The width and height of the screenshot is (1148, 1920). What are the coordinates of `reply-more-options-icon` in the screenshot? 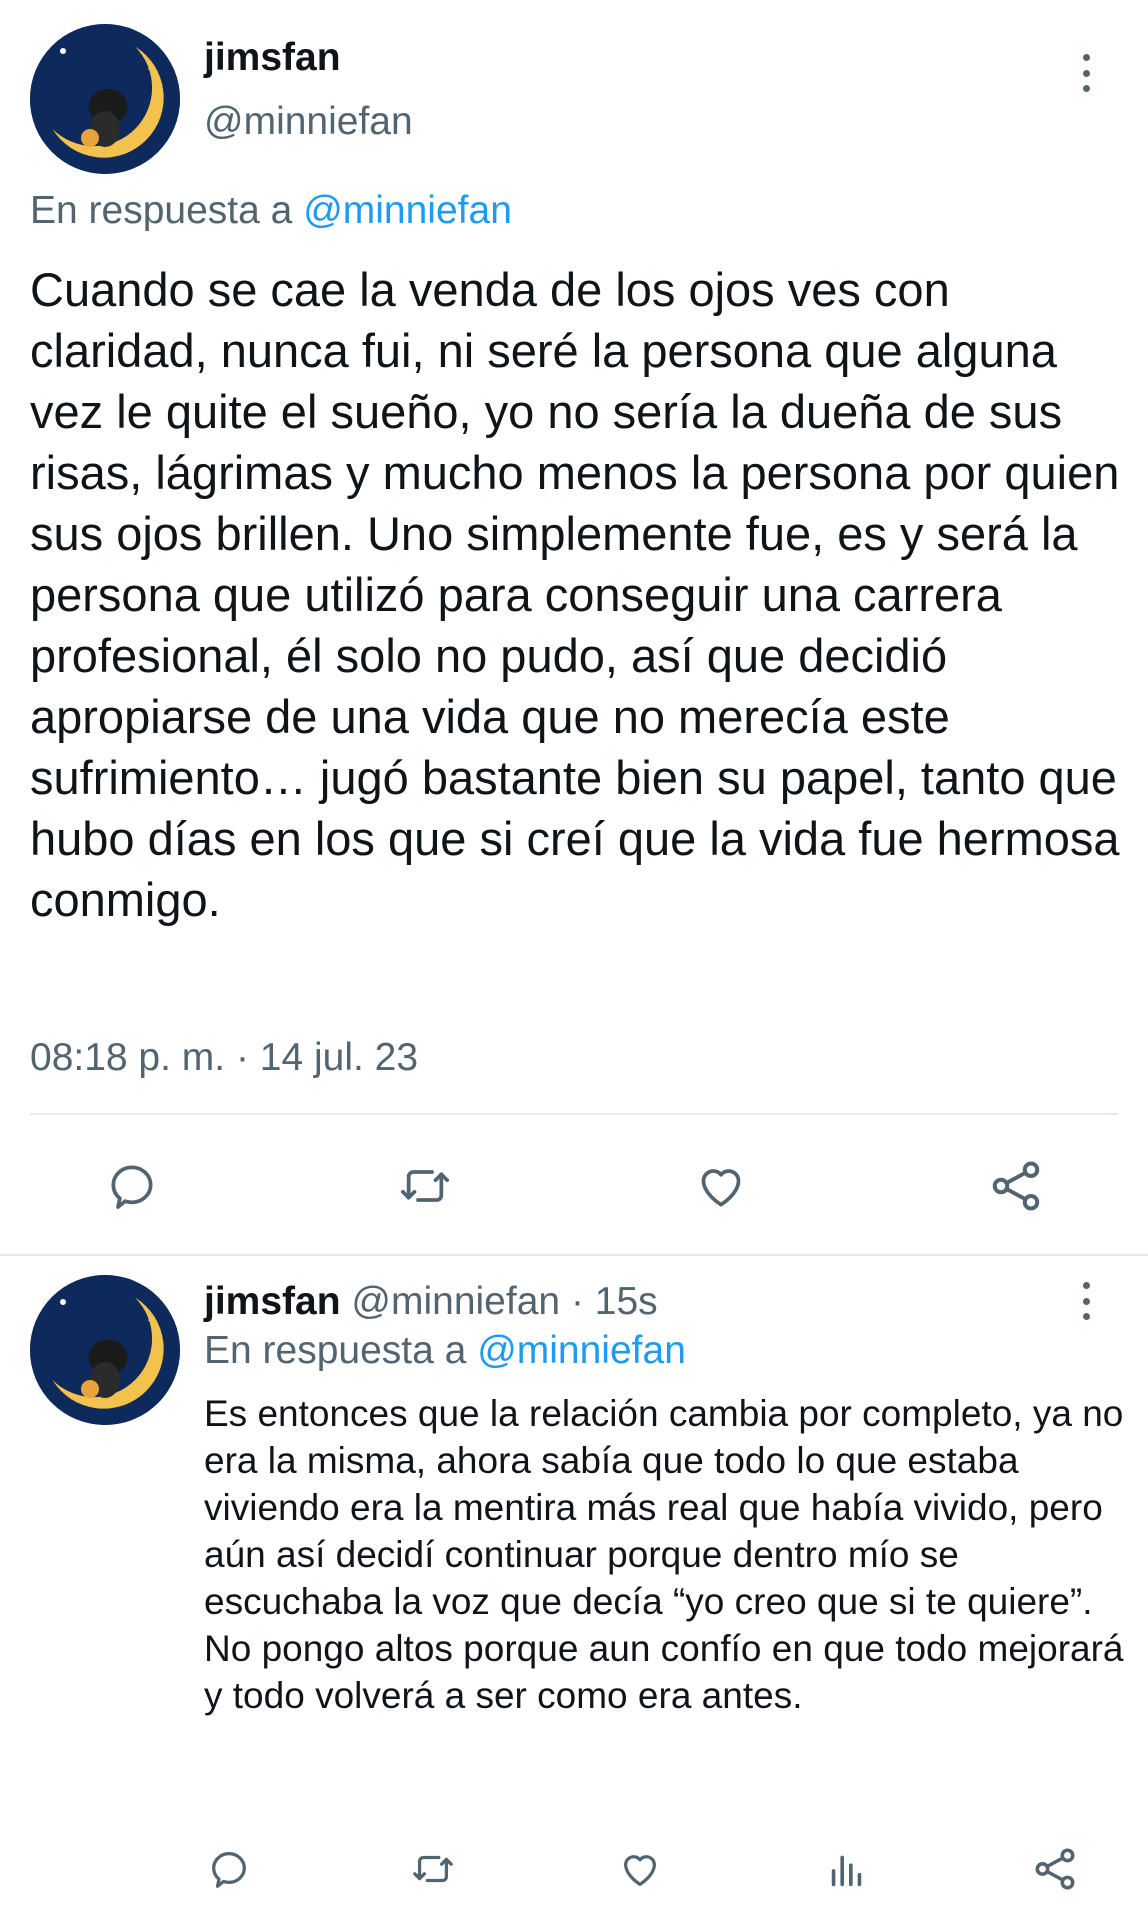 It's located at (1086, 1301).